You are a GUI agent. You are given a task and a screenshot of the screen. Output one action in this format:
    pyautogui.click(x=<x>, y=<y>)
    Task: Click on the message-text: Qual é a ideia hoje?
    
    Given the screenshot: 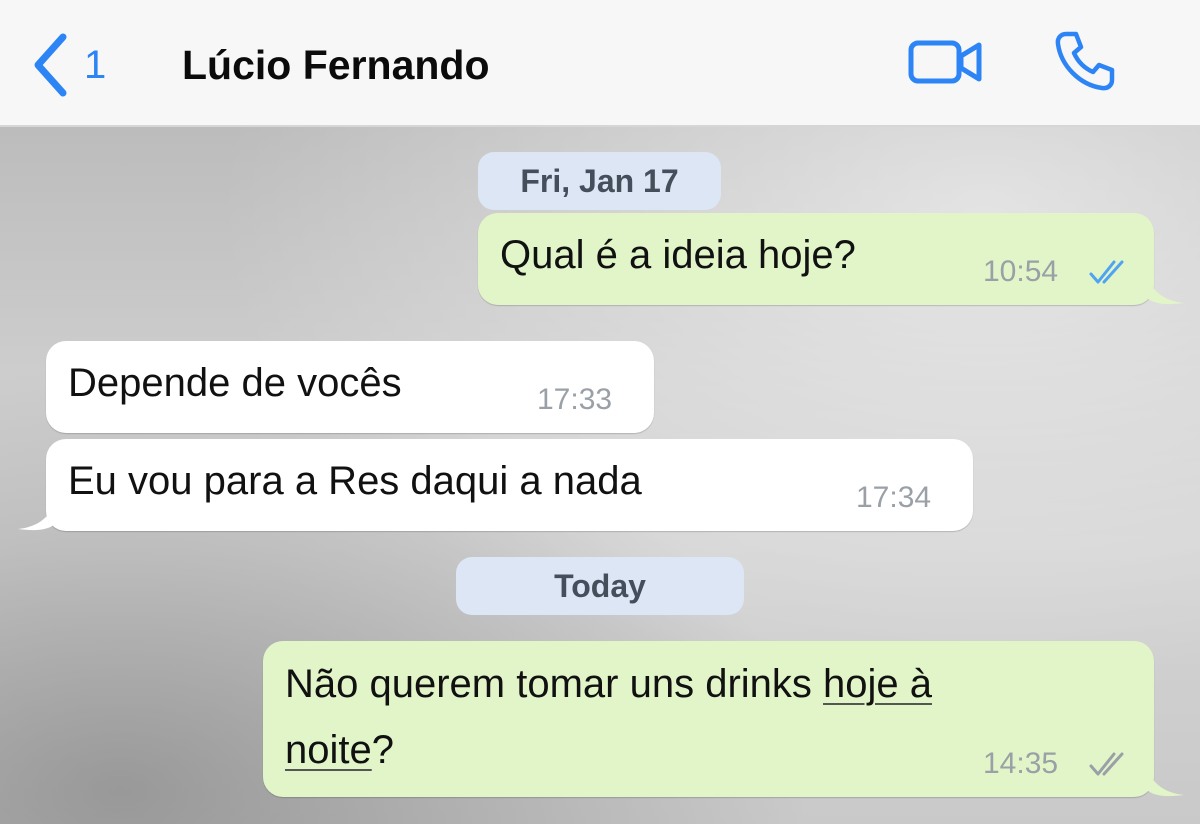 What is the action you would take?
    pyautogui.click(x=678, y=255)
    